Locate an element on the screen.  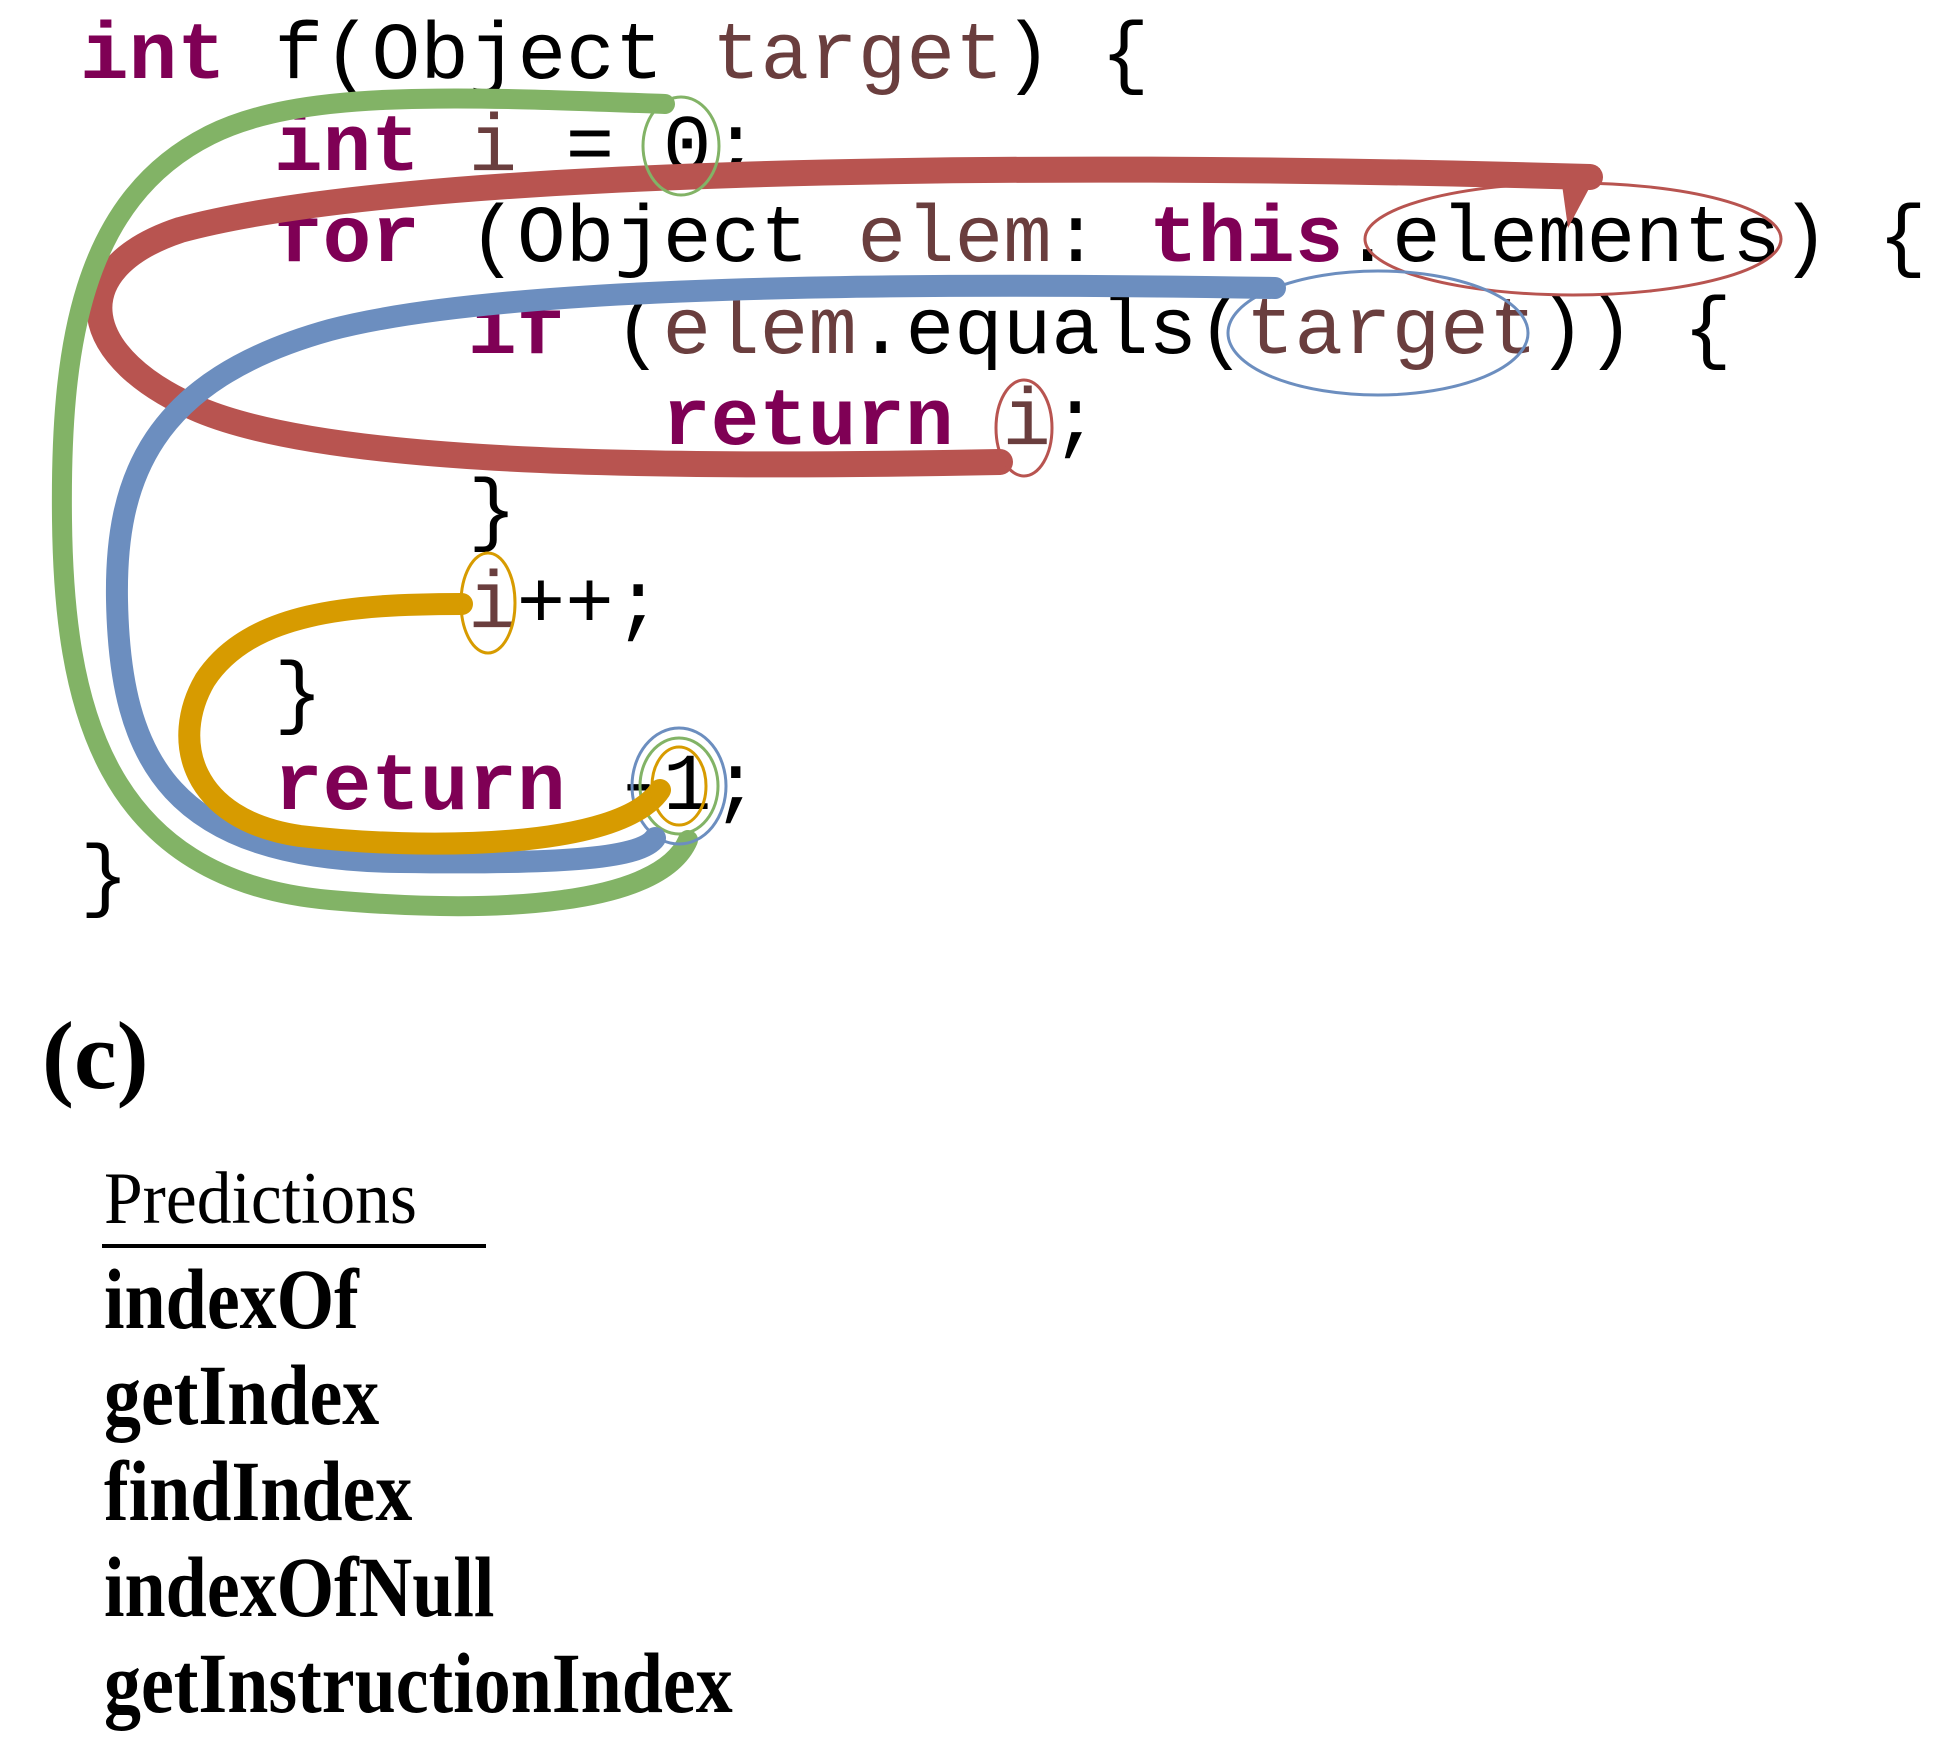
code-line-8: } is located at coordinates (298, 697).